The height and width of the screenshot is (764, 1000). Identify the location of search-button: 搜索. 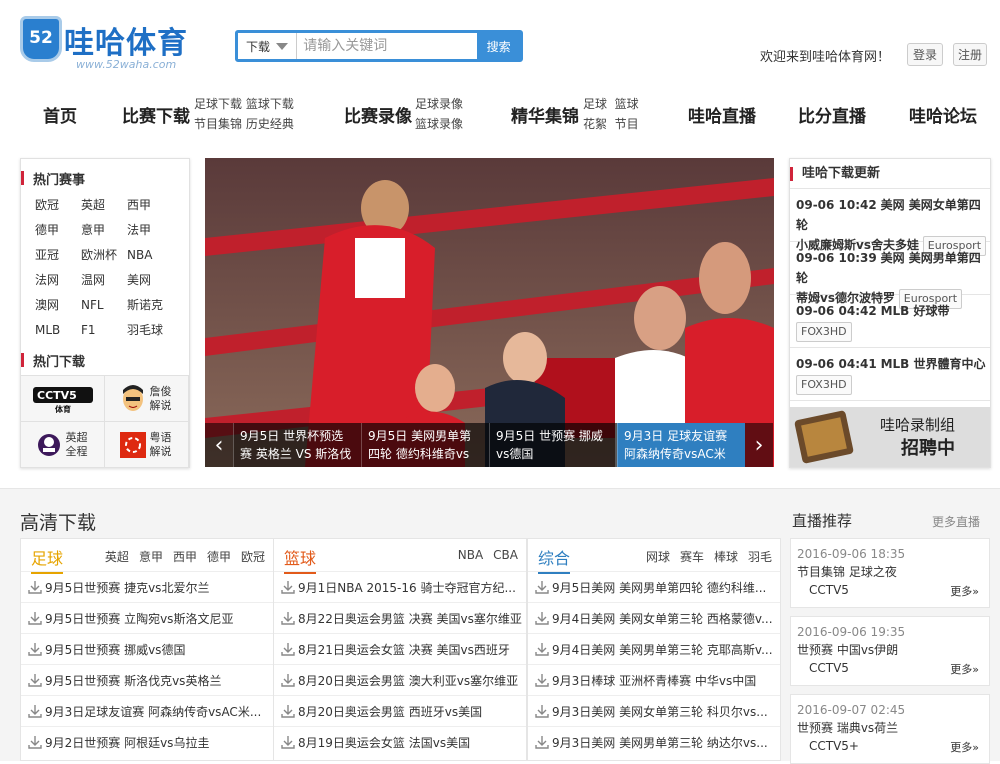
(498, 46).